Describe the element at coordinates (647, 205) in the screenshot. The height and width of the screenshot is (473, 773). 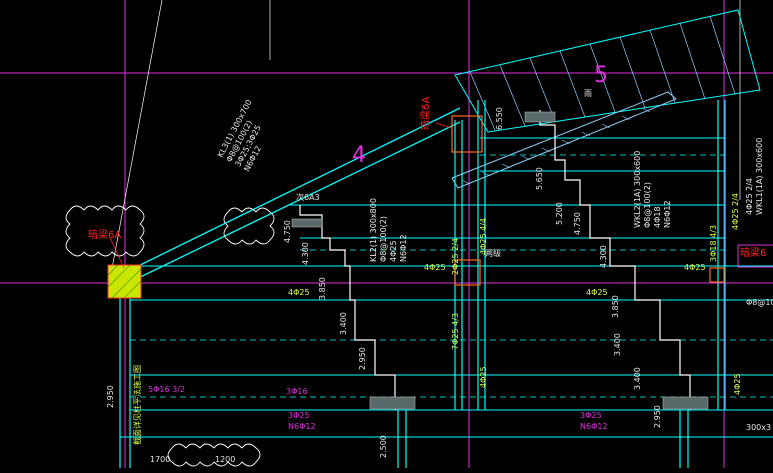
I see `wkl2-line2: Φ8@100(2)` at that location.